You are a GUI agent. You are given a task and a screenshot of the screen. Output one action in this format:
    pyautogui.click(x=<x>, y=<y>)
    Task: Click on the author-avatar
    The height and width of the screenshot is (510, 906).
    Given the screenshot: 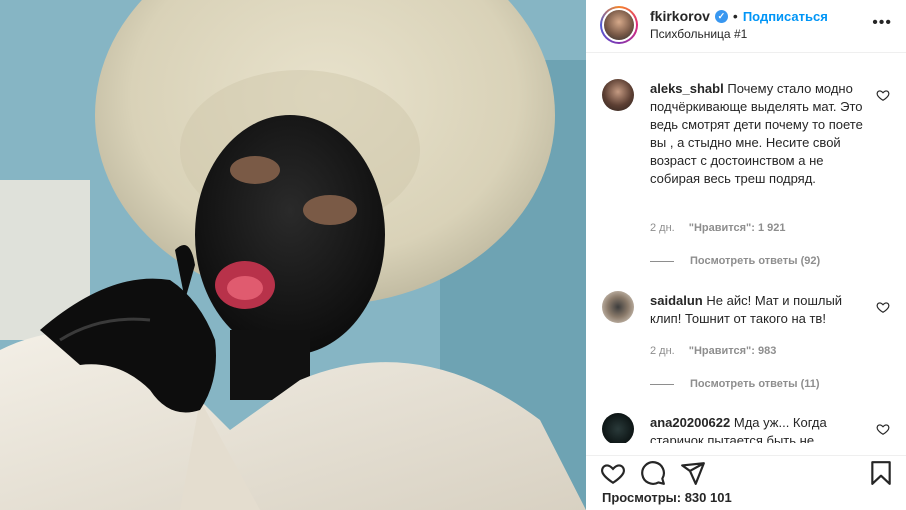 What is the action you would take?
    pyautogui.click(x=619, y=25)
    